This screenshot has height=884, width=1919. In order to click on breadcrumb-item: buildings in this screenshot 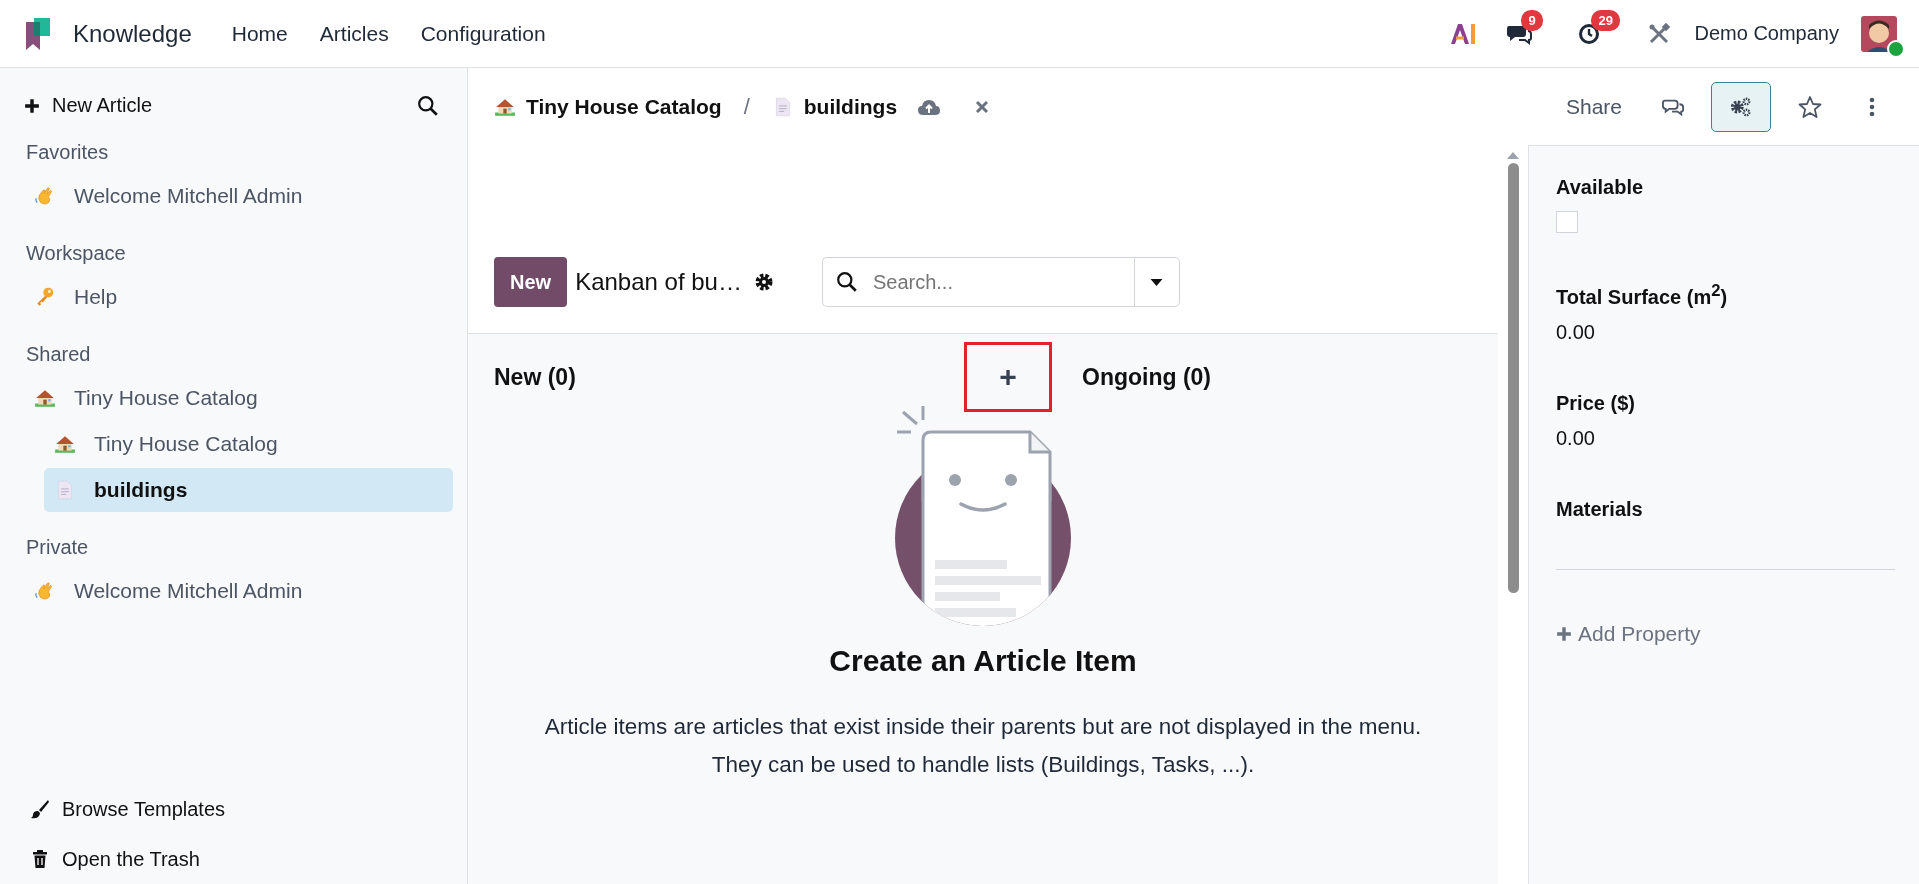, I will do `click(834, 106)`.